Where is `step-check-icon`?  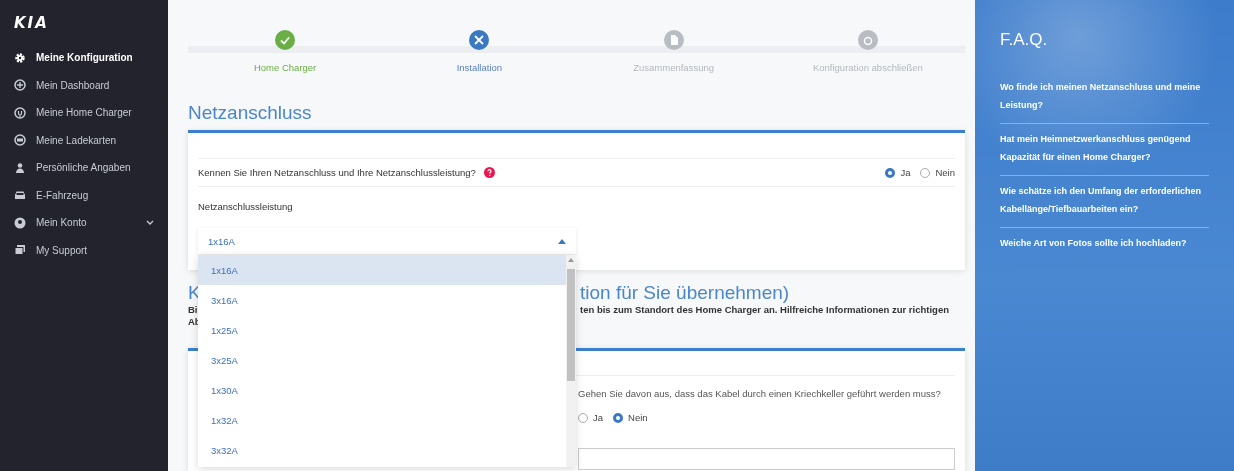 step-check-icon is located at coordinates (285, 40).